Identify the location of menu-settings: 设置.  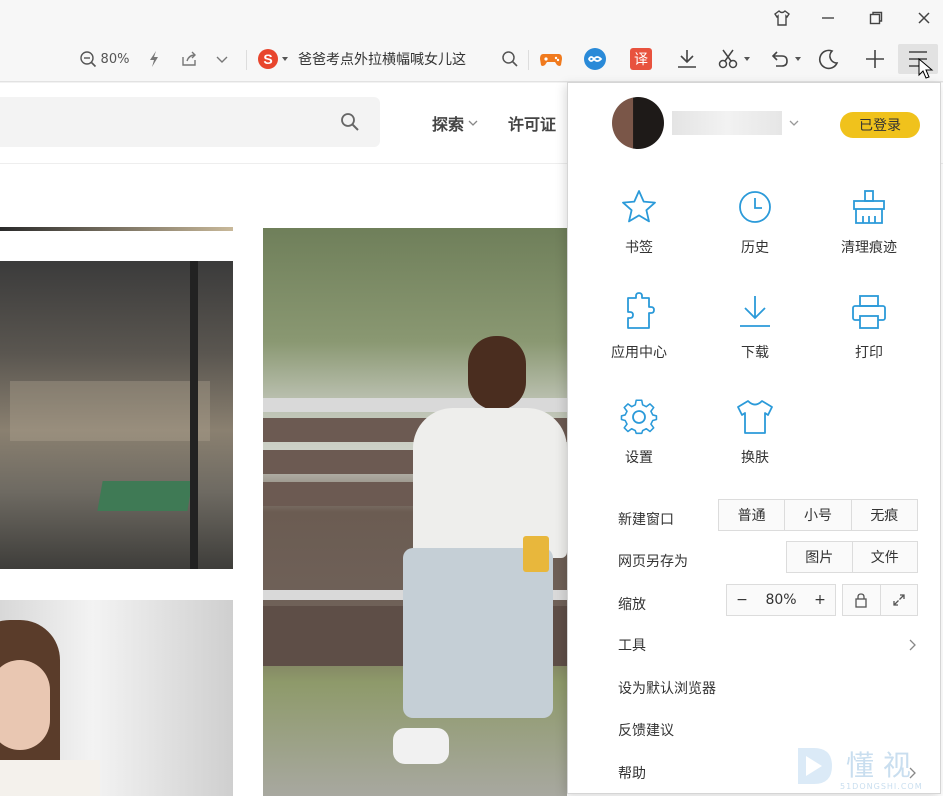
(639, 432).